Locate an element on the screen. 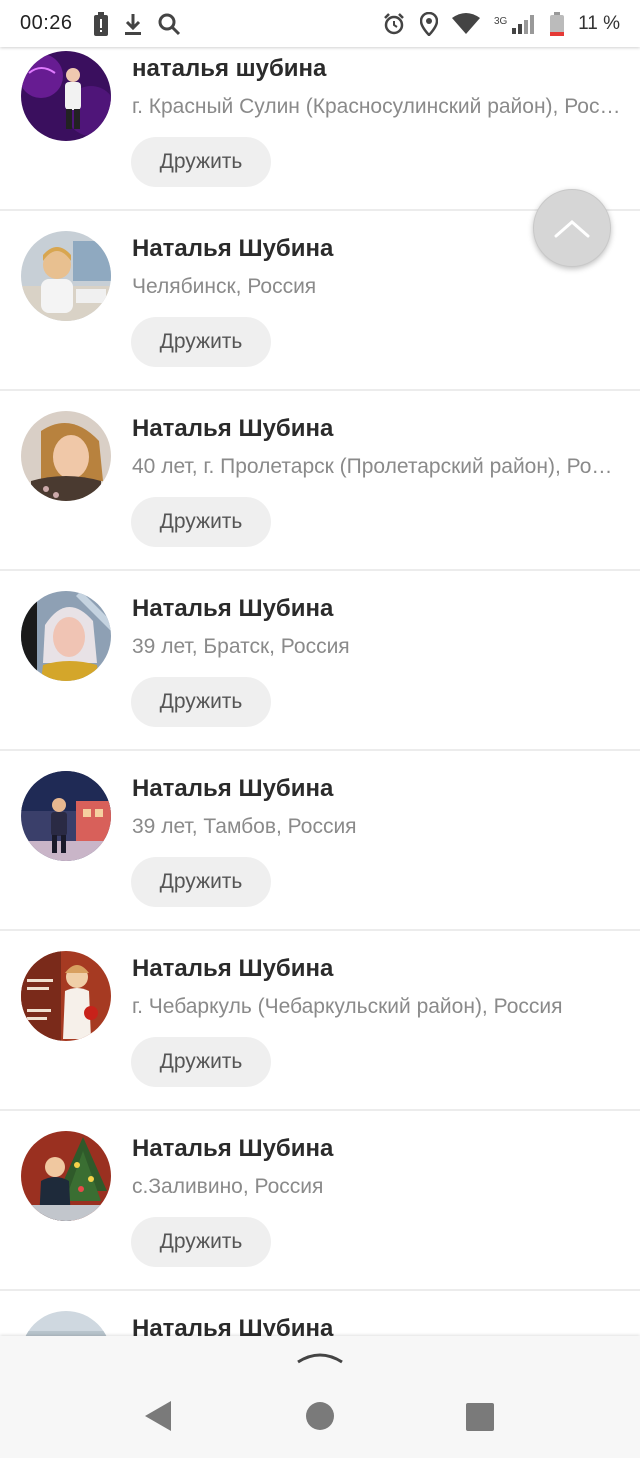 The image size is (640, 1458). back-icon is located at coordinates (158, 1416).